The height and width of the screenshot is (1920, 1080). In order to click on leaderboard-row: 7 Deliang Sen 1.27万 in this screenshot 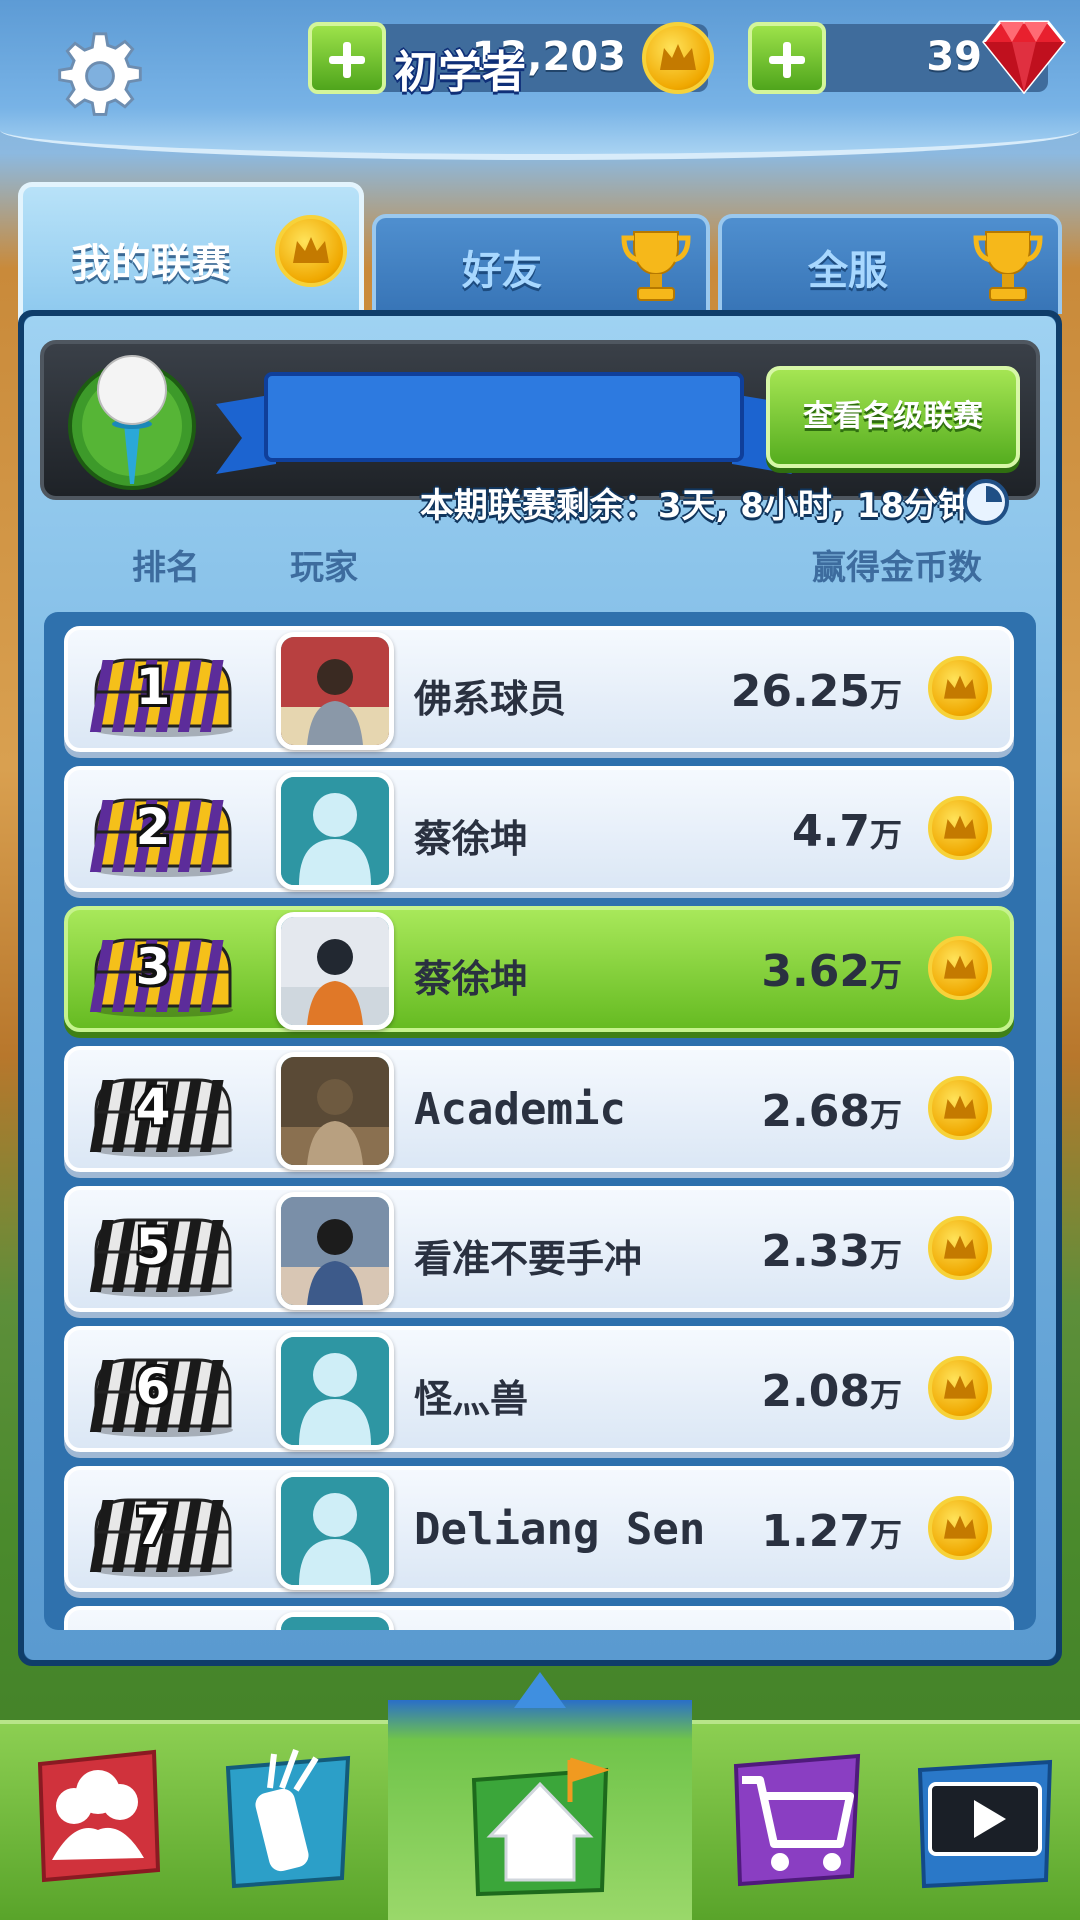, I will do `click(539, 1529)`.